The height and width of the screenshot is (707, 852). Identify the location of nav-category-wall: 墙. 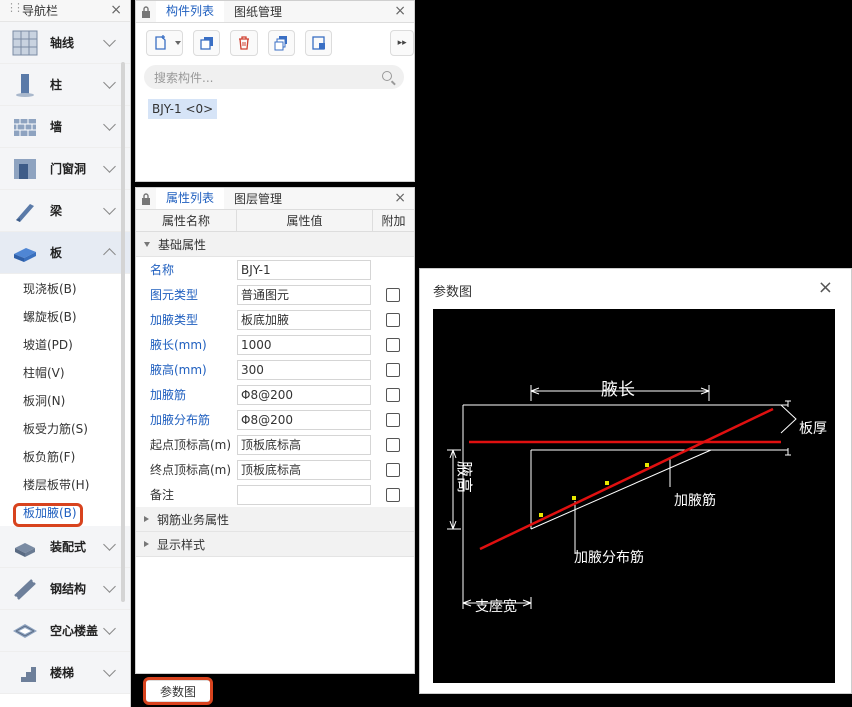
(65, 127).